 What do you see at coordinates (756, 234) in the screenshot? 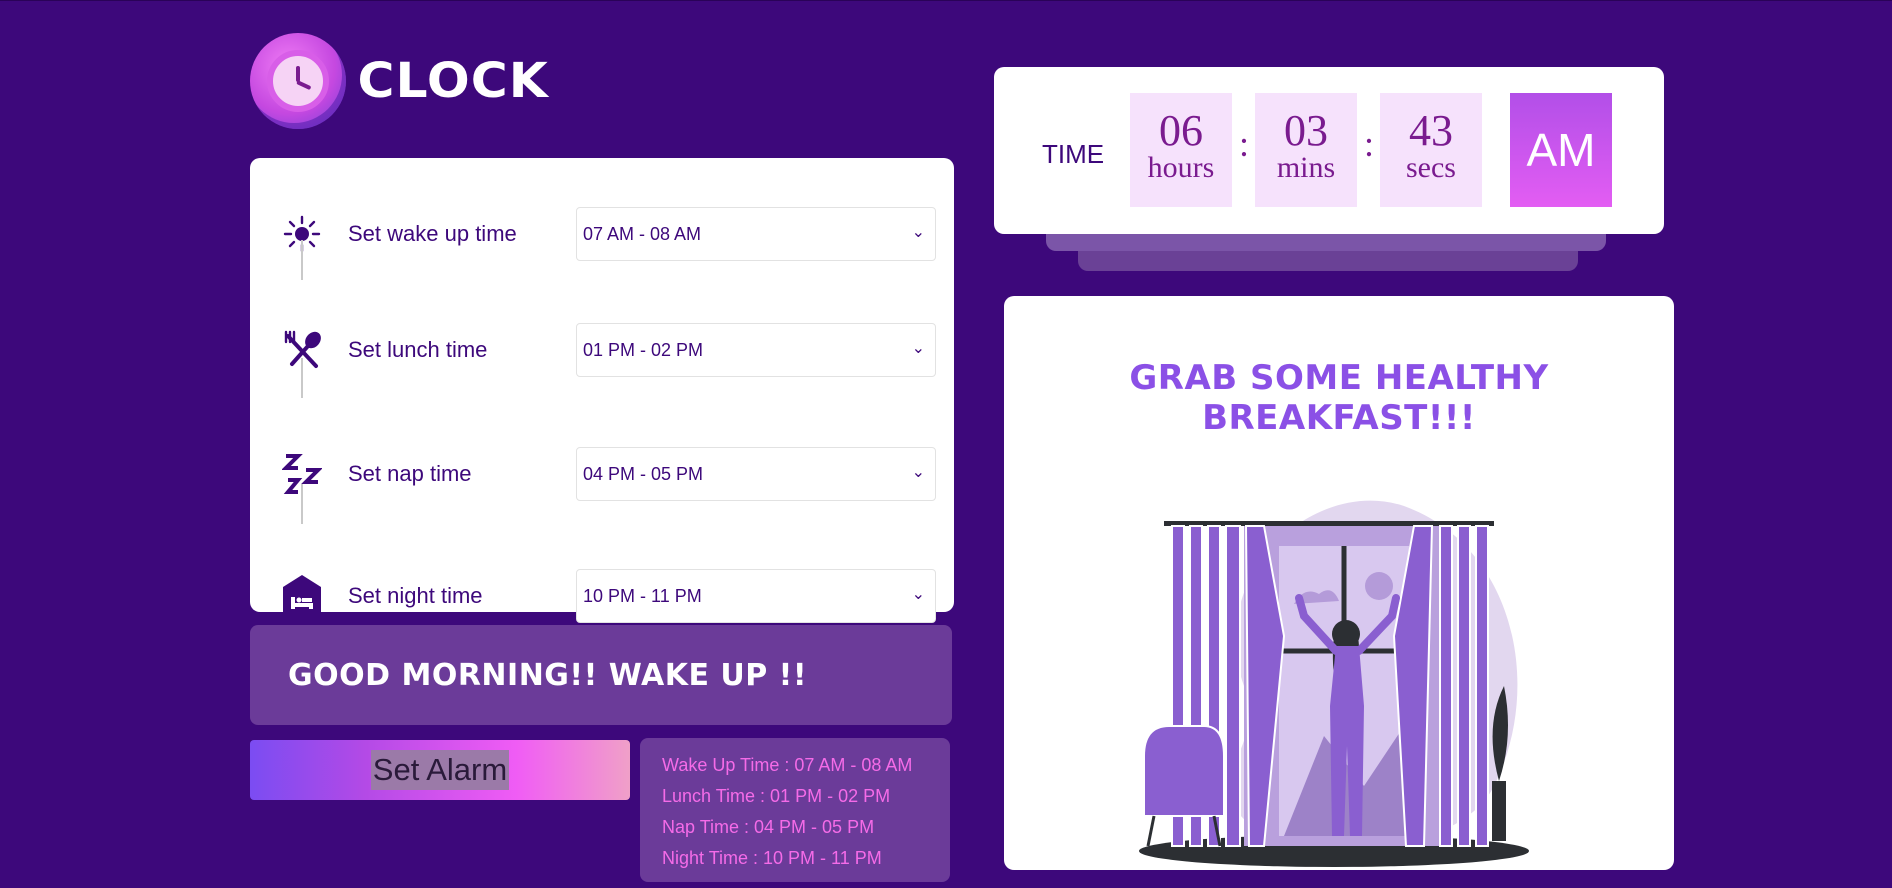
I see `wake-time-select: 07 AM - 08 AM ⌄` at bounding box center [756, 234].